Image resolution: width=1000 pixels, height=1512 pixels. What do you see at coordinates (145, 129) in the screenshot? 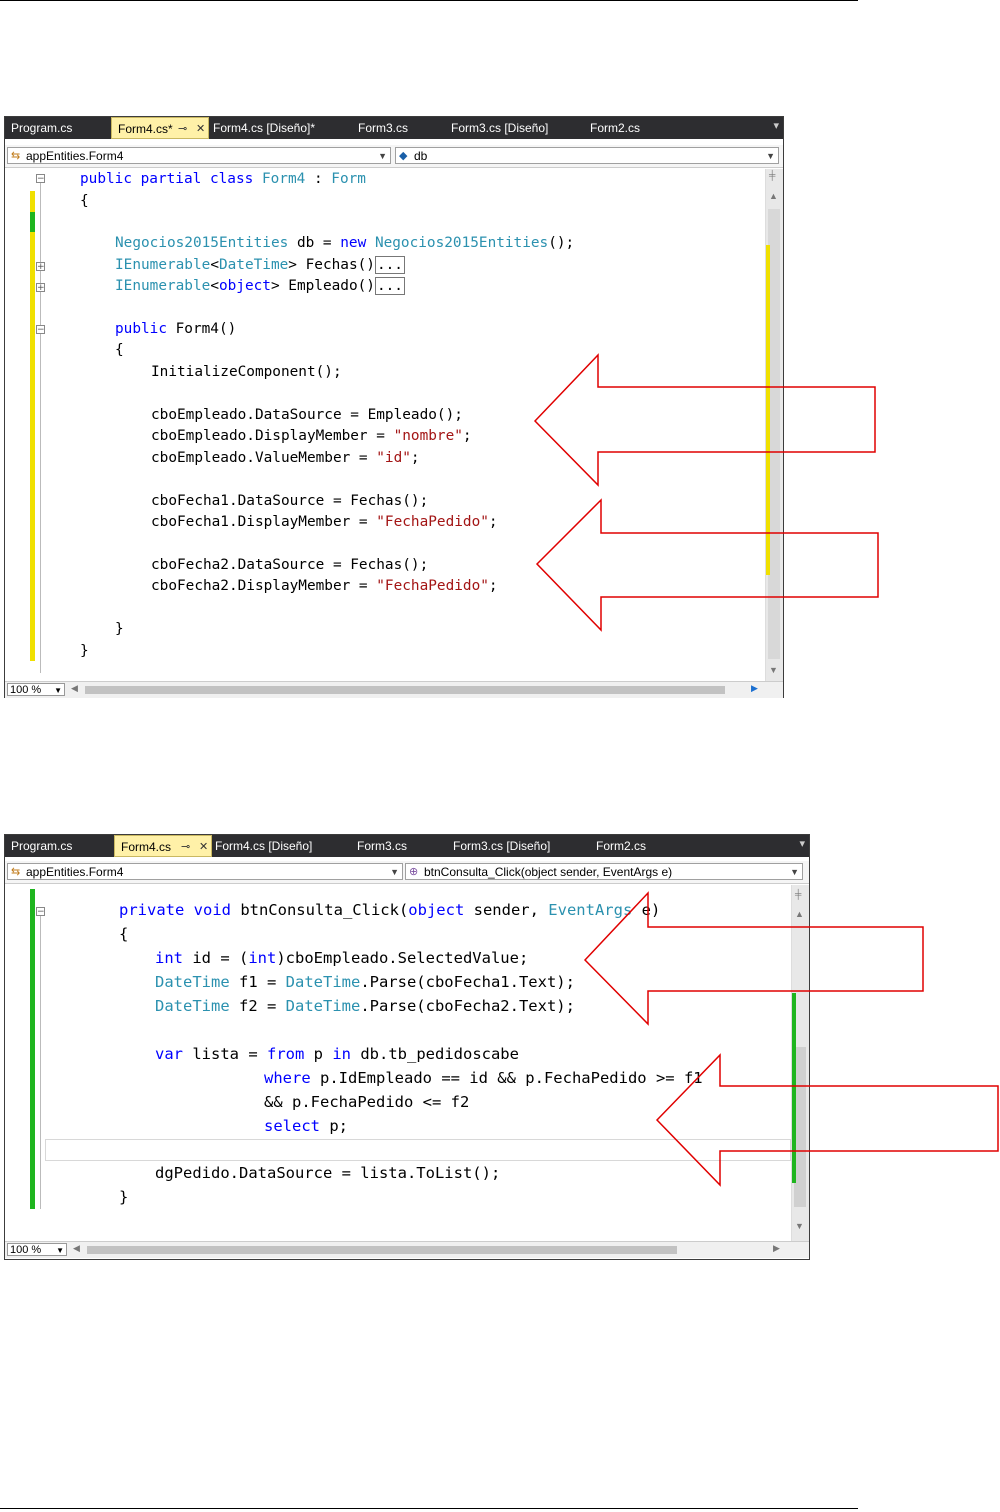
I see `tab-label: Form4.cs*` at bounding box center [145, 129].